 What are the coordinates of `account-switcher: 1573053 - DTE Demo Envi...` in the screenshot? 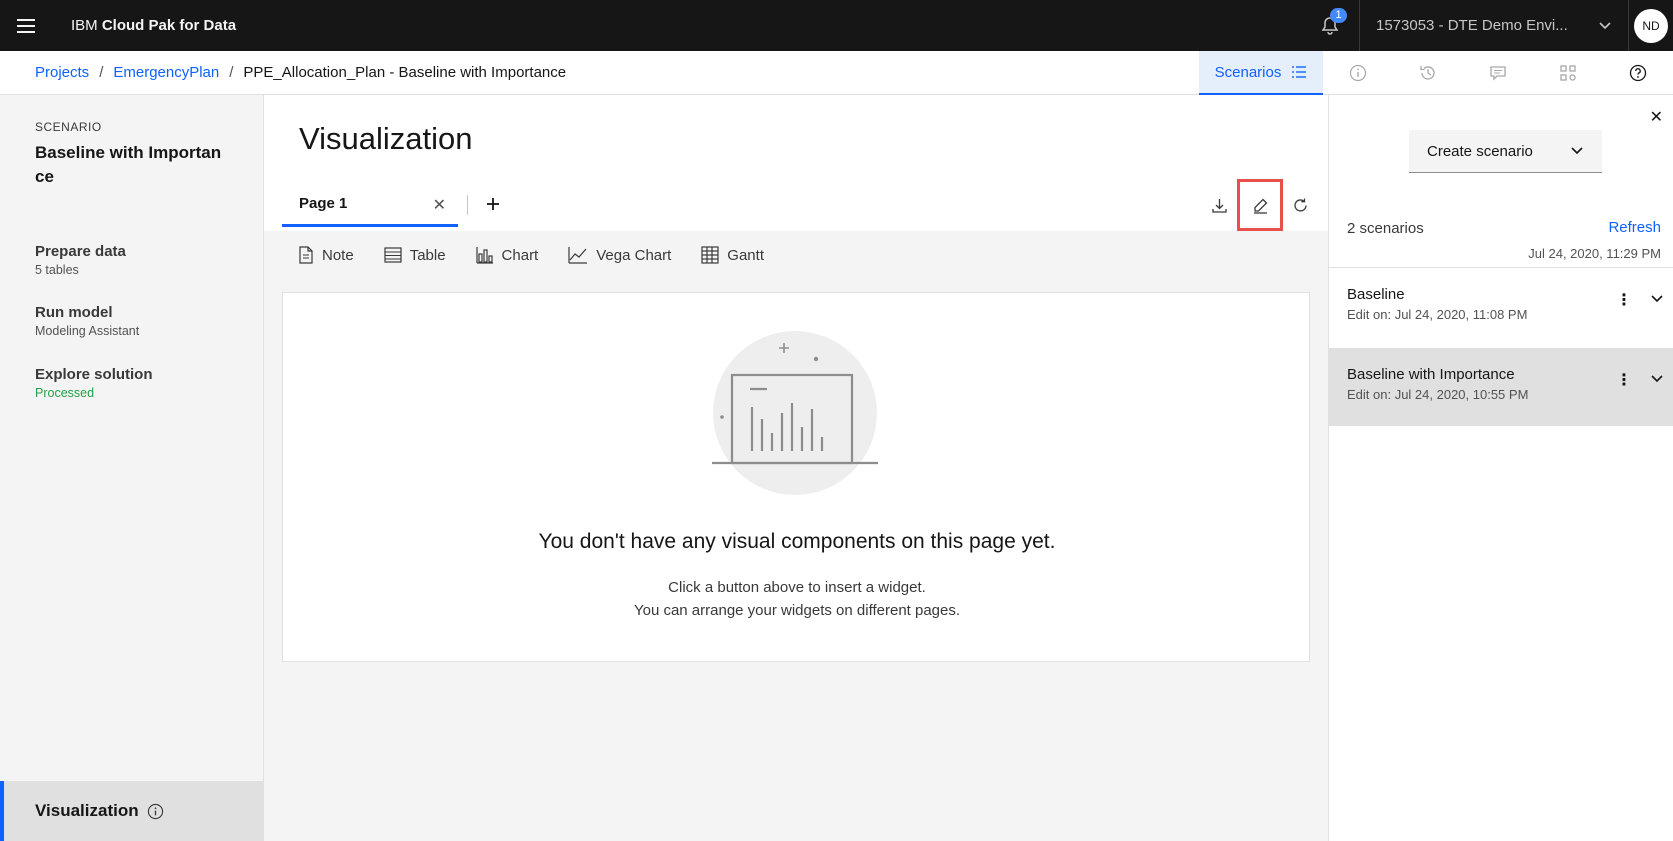 It's located at (1494, 25).